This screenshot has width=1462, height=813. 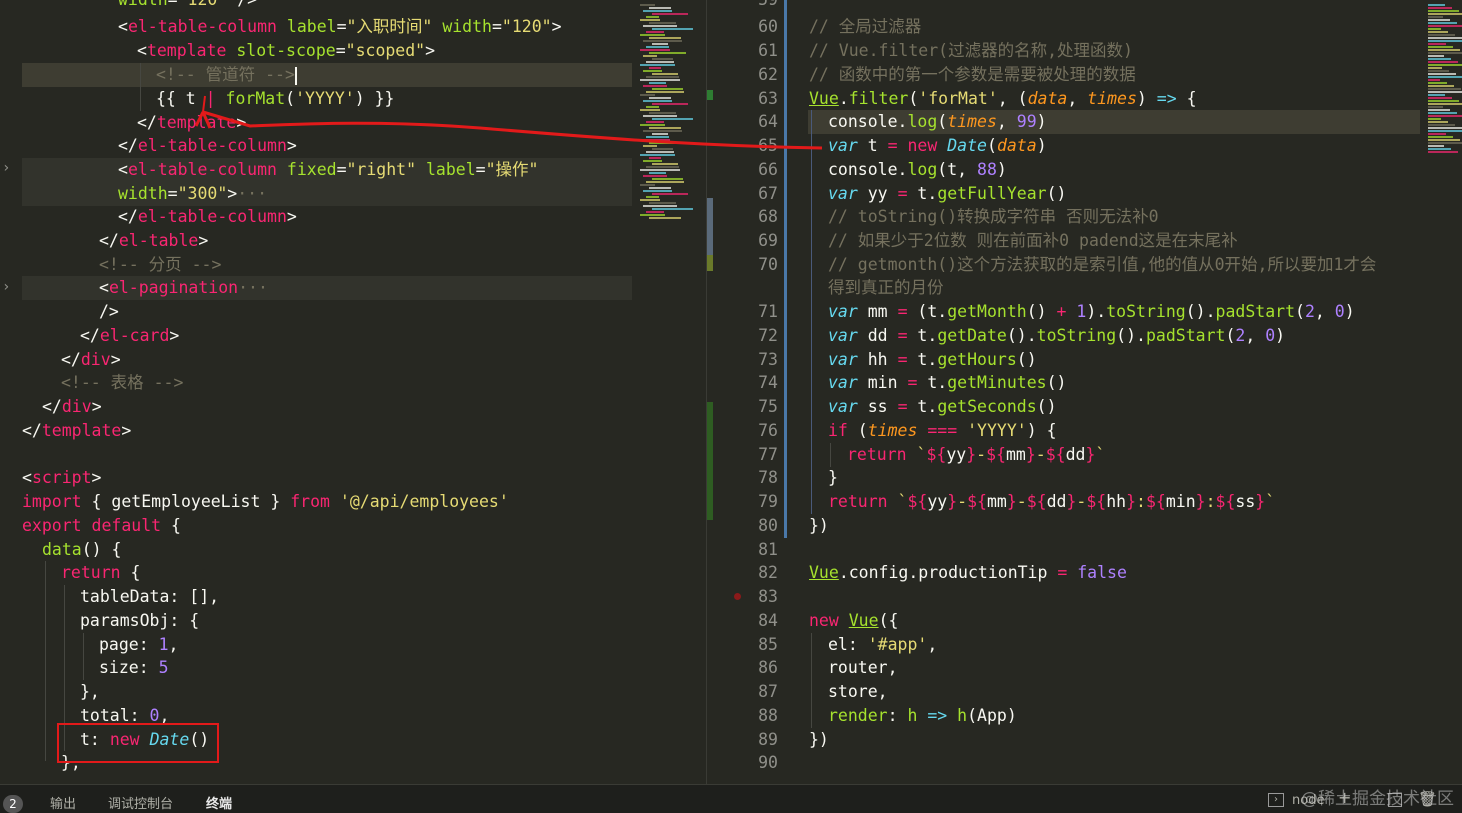 What do you see at coordinates (971, 51) in the screenshot?
I see `code-line: // Vue.filter(过滤器的名称,处理函数)` at bounding box center [971, 51].